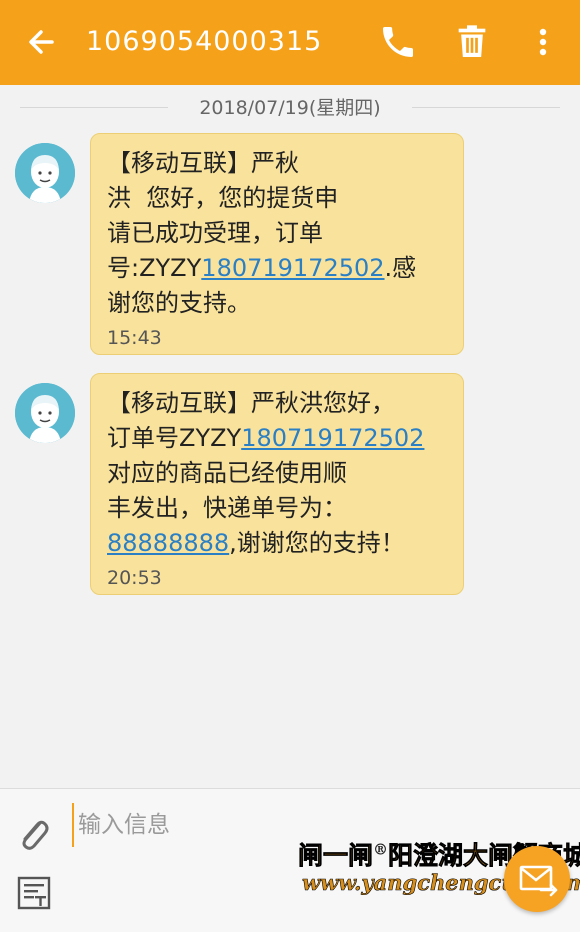 The height and width of the screenshot is (932, 580). What do you see at coordinates (227, 490) in the screenshot?
I see `message-text-part: 对应的商品已经使用顺 丰发出，快递单号为：` at bounding box center [227, 490].